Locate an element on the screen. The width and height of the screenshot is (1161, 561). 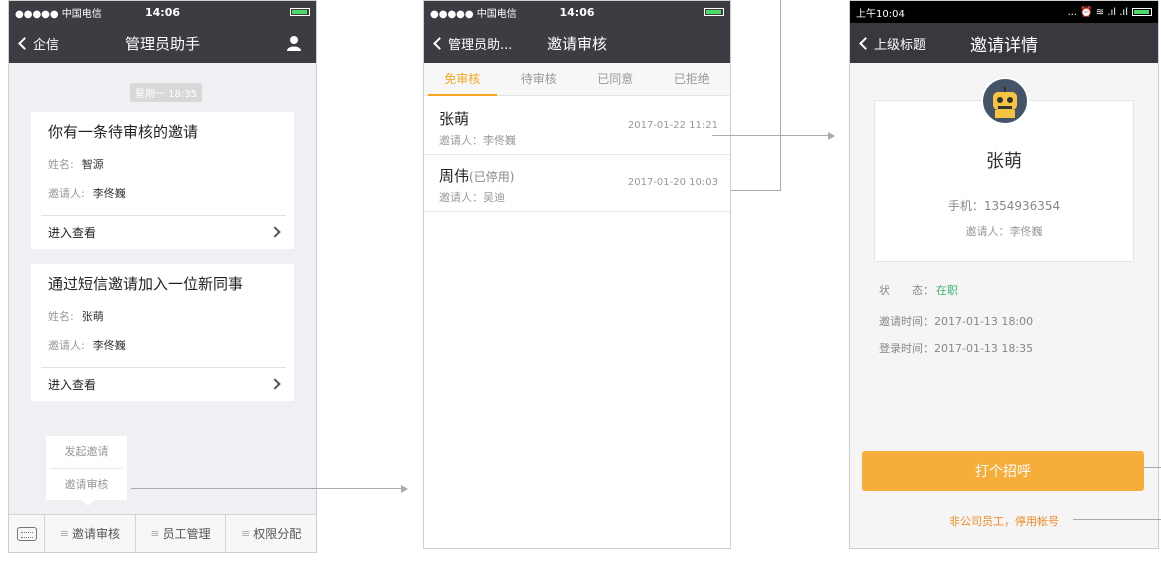
status-value: 在职 is located at coordinates (947, 290).